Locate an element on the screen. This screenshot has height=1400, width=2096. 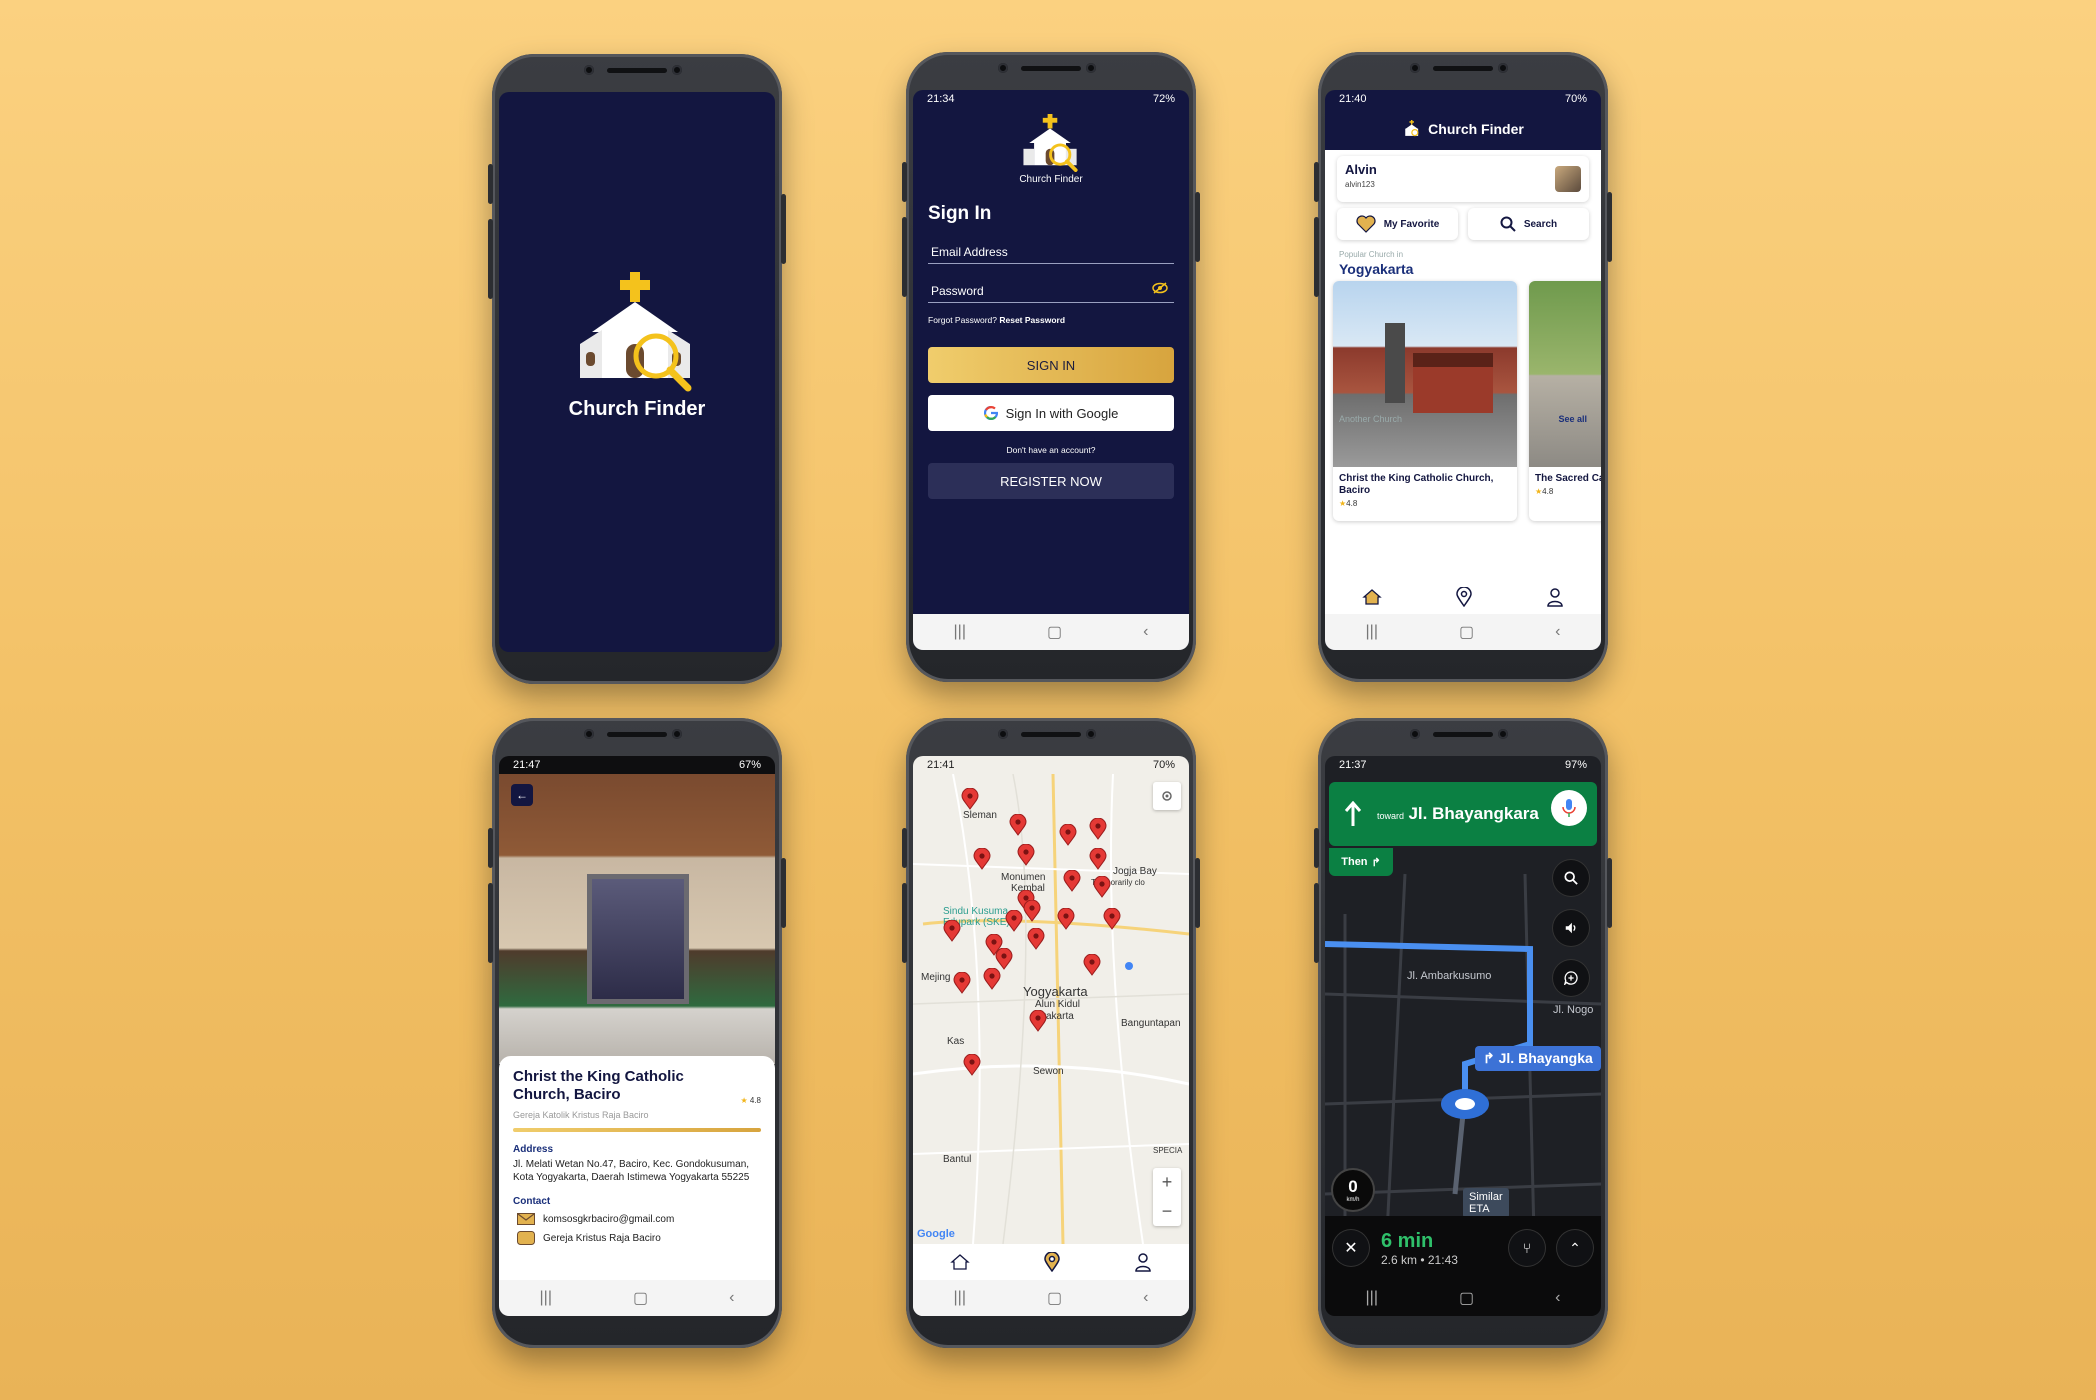
contact-social: Gereja Kristus Raja Baciro is located at coordinates (637, 1238).